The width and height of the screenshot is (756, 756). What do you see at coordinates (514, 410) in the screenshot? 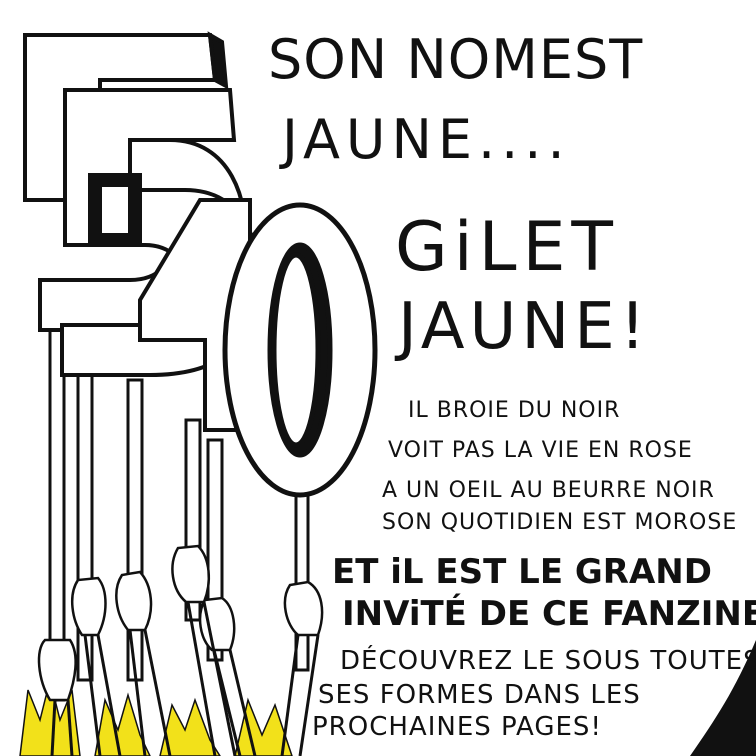
I see `verse-line1: IL BROIE DU NOIR` at bounding box center [514, 410].